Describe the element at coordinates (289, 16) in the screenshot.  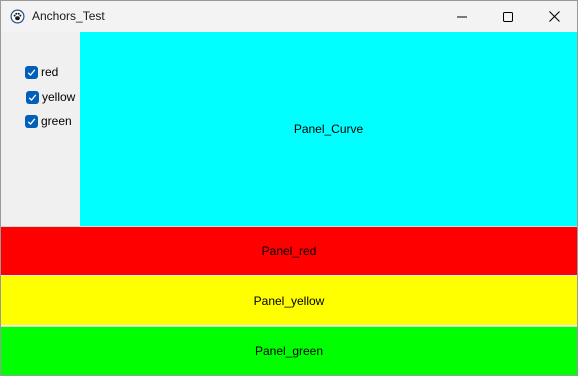
I see `title-bar: Anchors_Test` at that location.